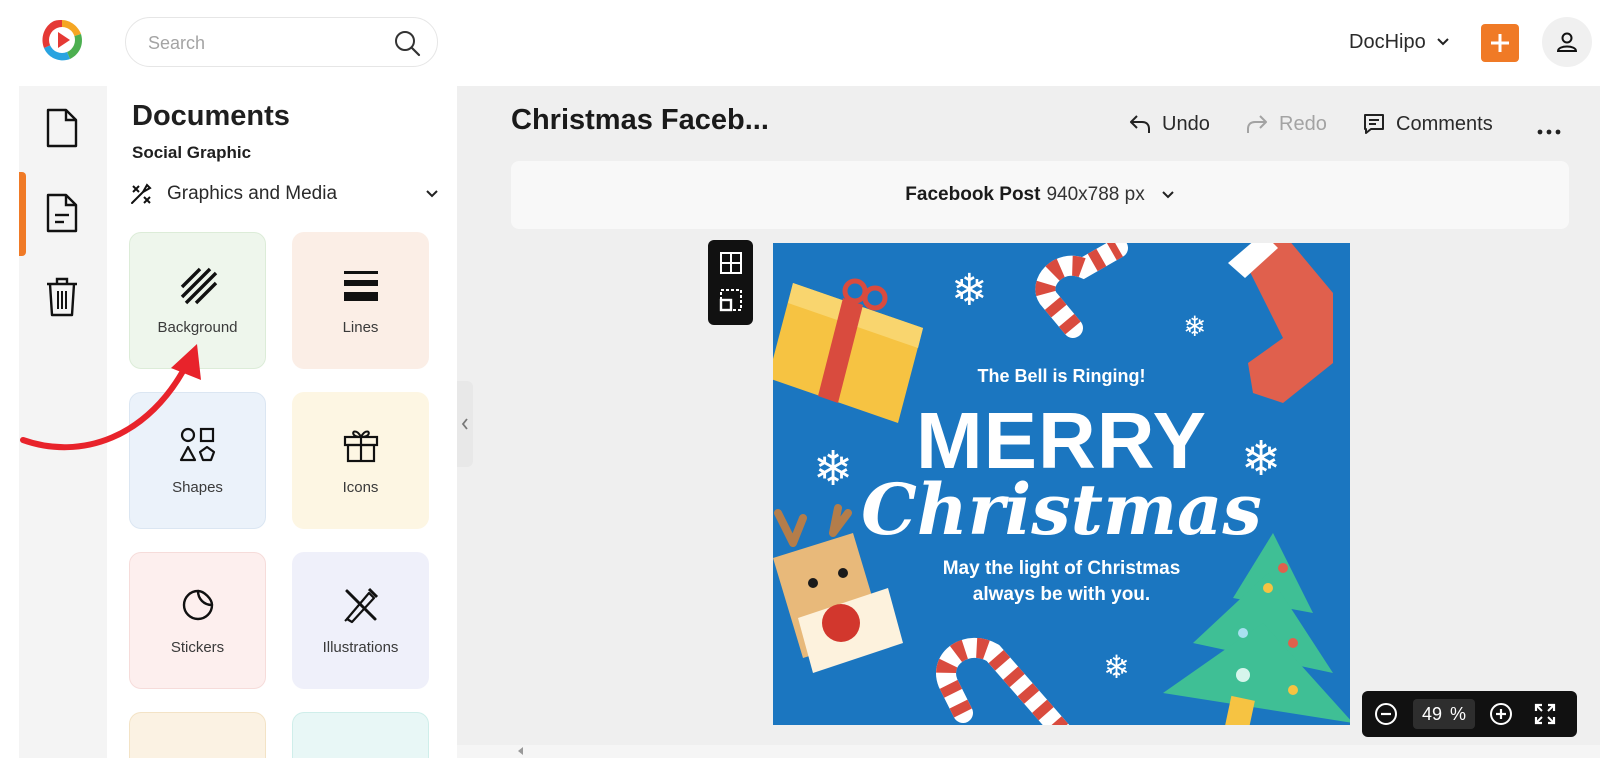 The image size is (1600, 758). I want to click on tile-stickers: Stickers, so click(197, 620).